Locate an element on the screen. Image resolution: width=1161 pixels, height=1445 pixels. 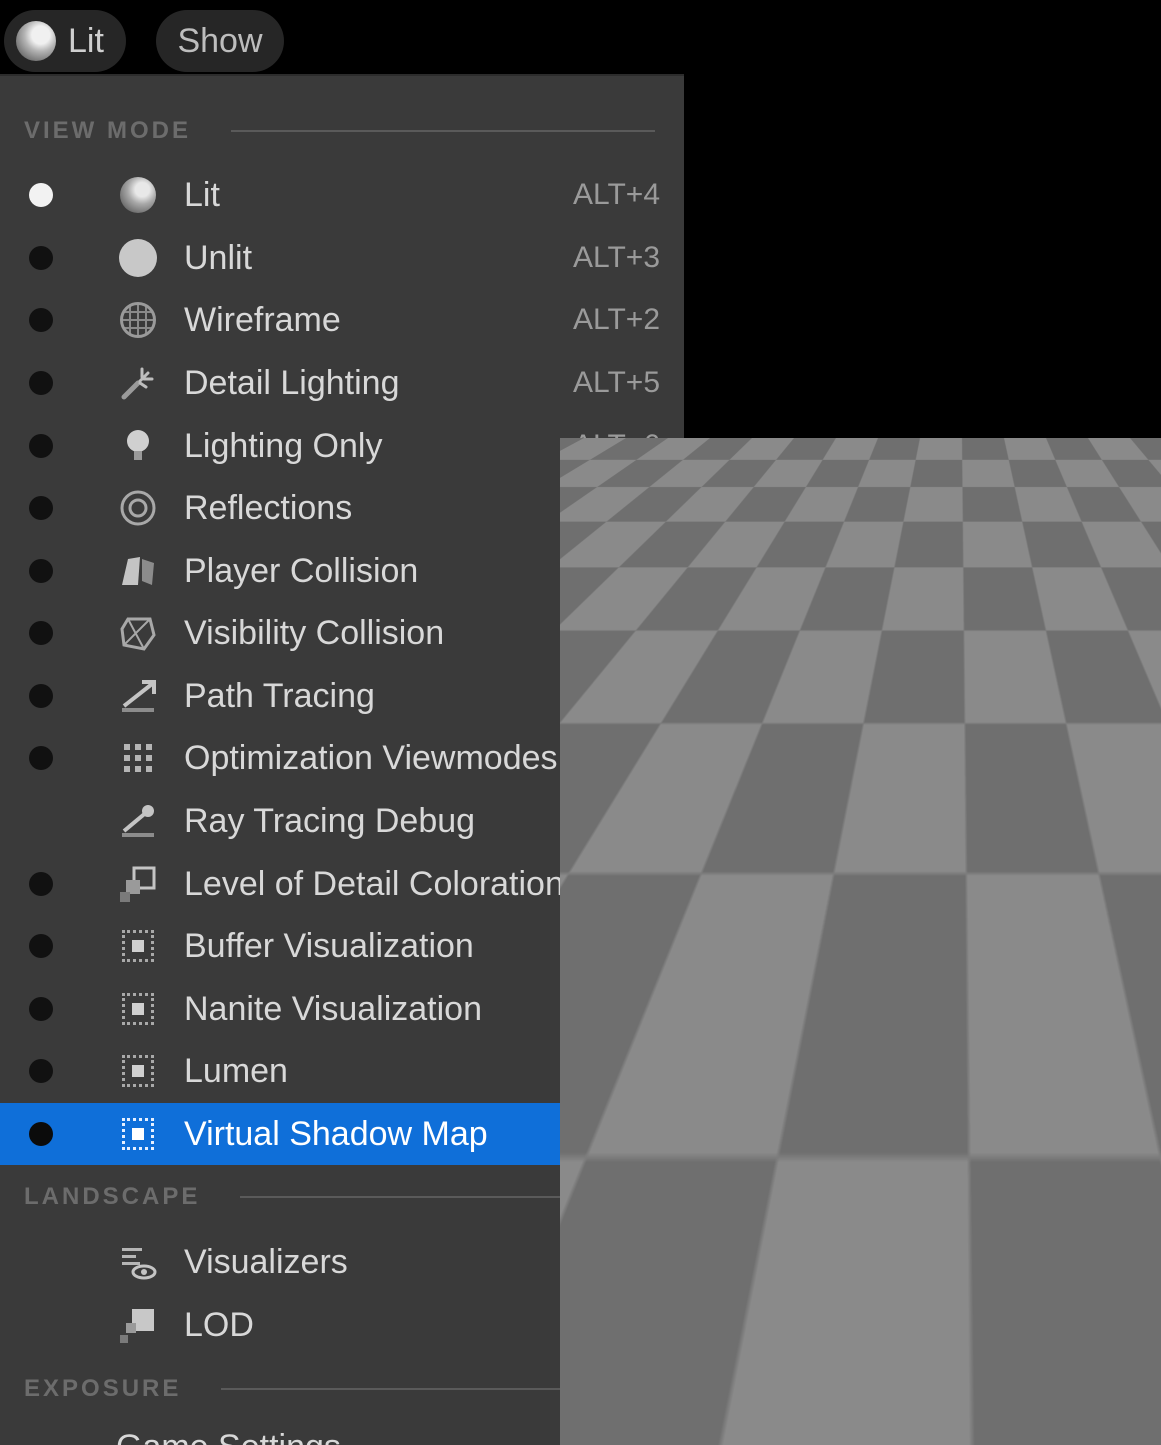
submenu-item-cached-page: Cached Page is located at coordinates (918, 1400).